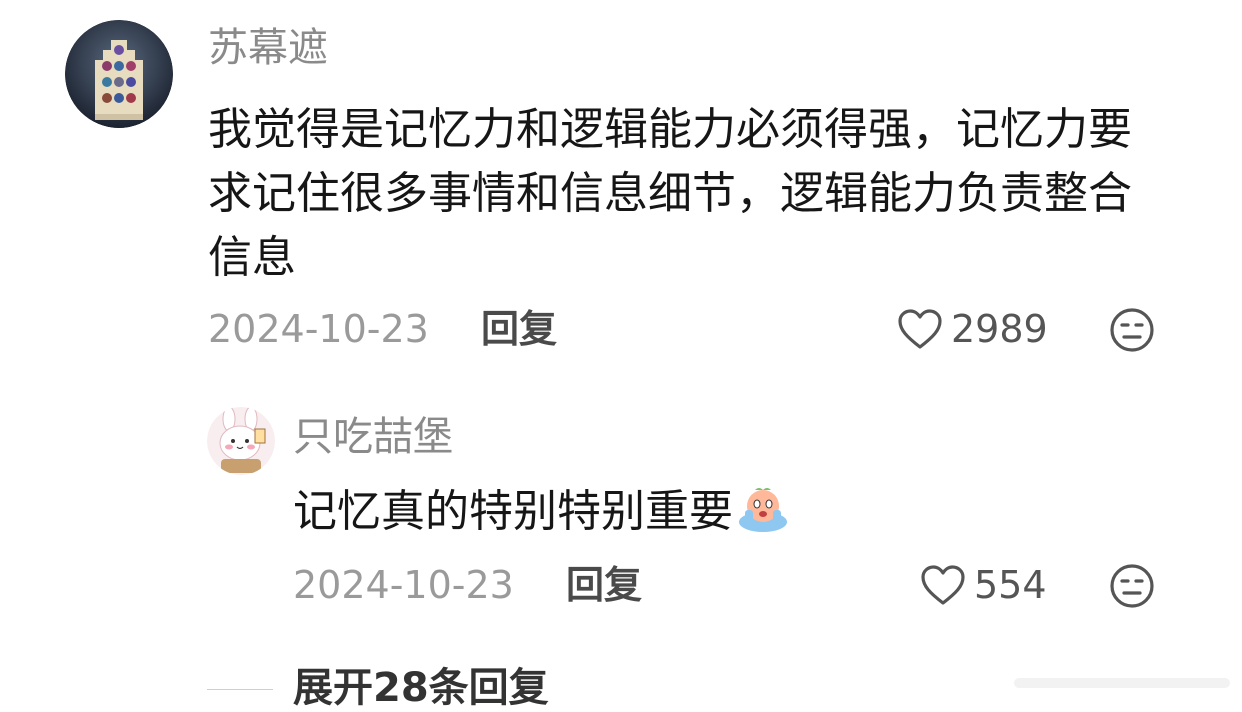 The image size is (1242, 712). Describe the element at coordinates (373, 437) in the screenshot. I see `username: 只吃喆堡` at that location.